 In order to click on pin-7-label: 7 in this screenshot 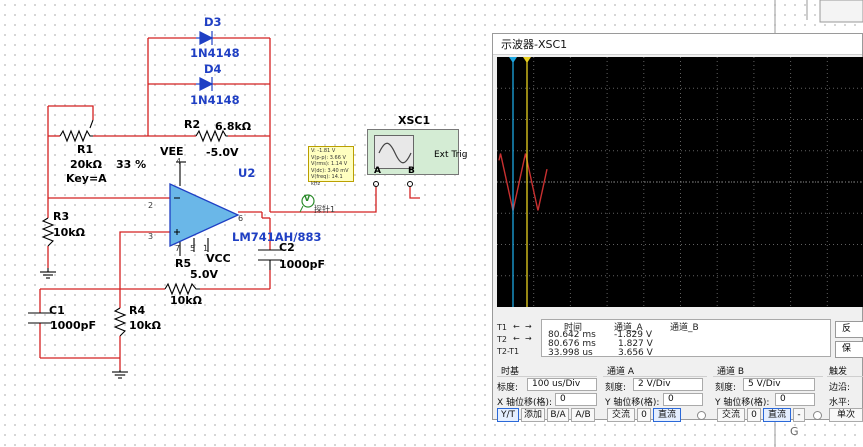, I will do `click(178, 248)`.